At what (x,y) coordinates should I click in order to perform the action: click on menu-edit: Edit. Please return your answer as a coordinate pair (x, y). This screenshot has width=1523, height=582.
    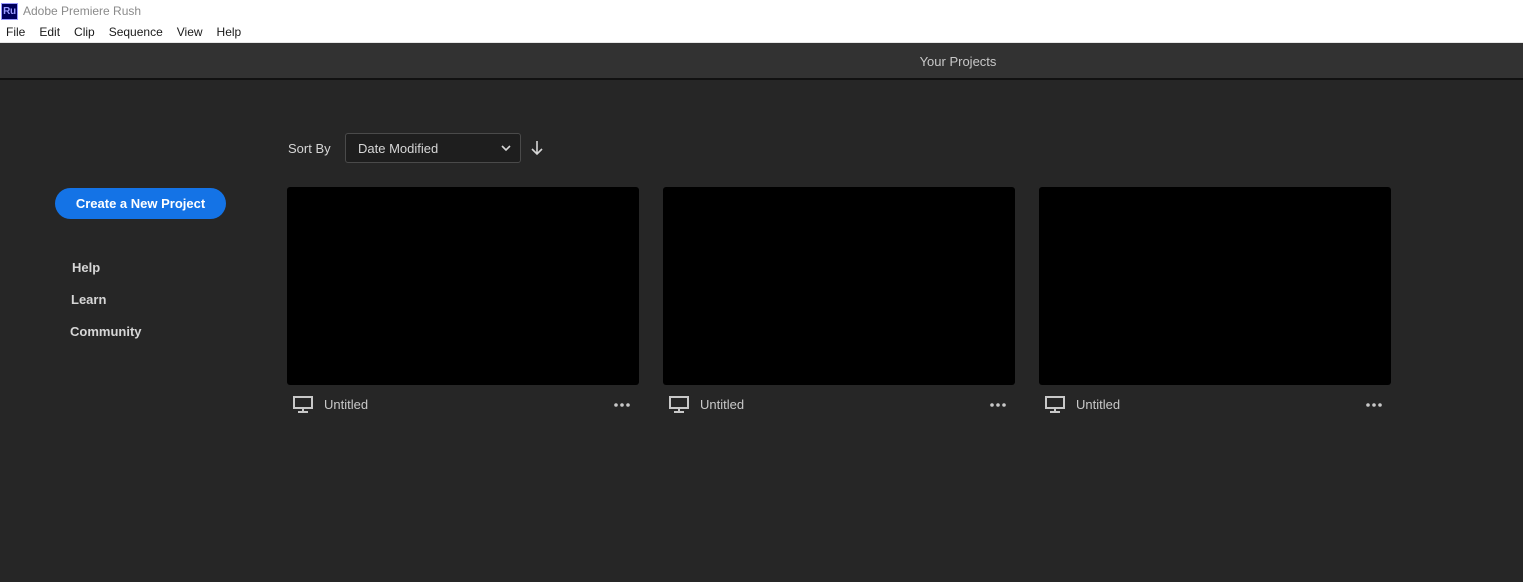
    Looking at the image, I should click on (49, 32).